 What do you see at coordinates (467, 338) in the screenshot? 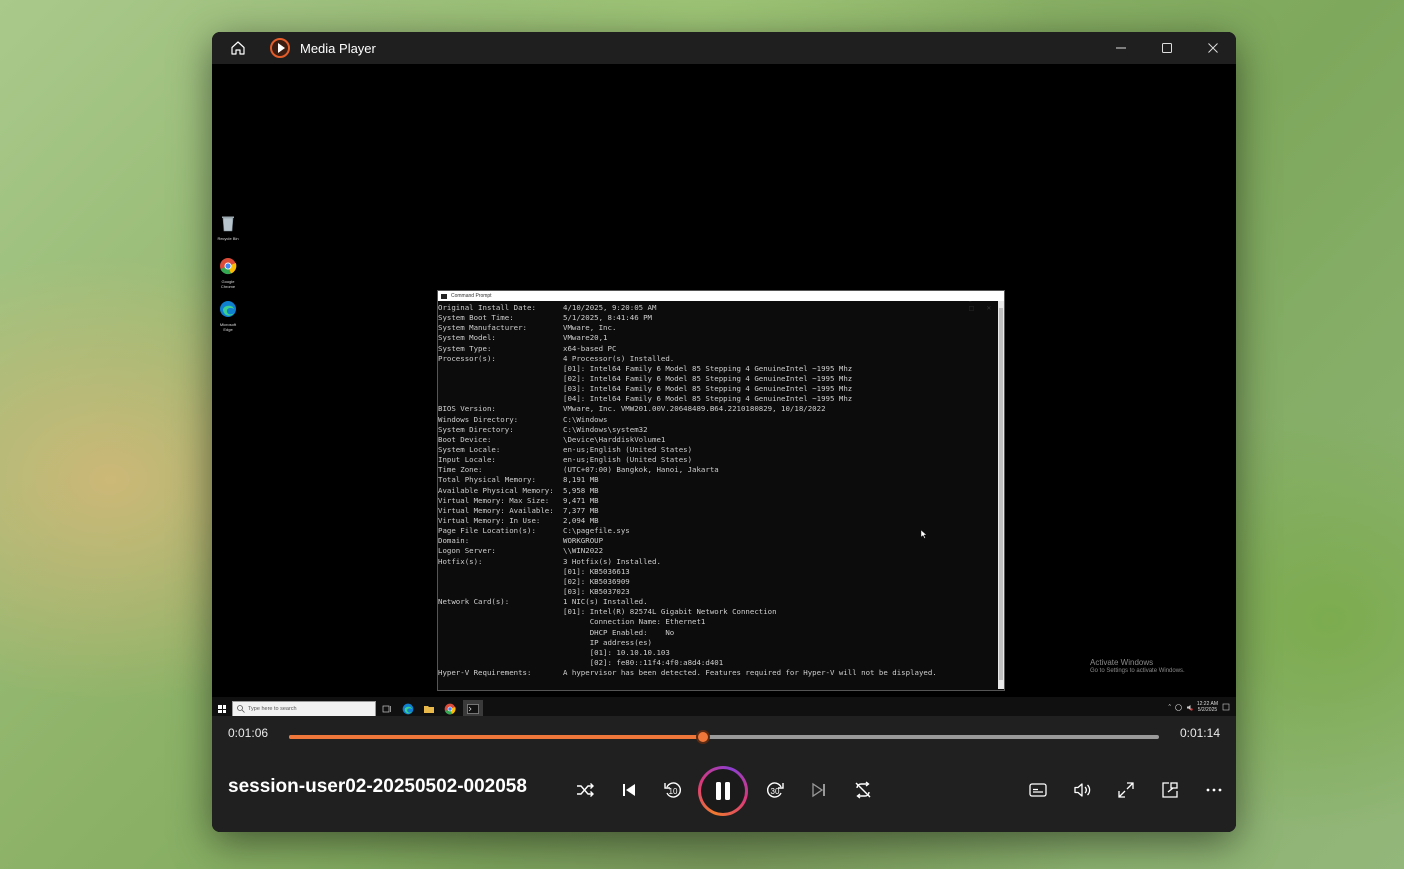
I see `cmd-line-key: System Model:` at bounding box center [467, 338].